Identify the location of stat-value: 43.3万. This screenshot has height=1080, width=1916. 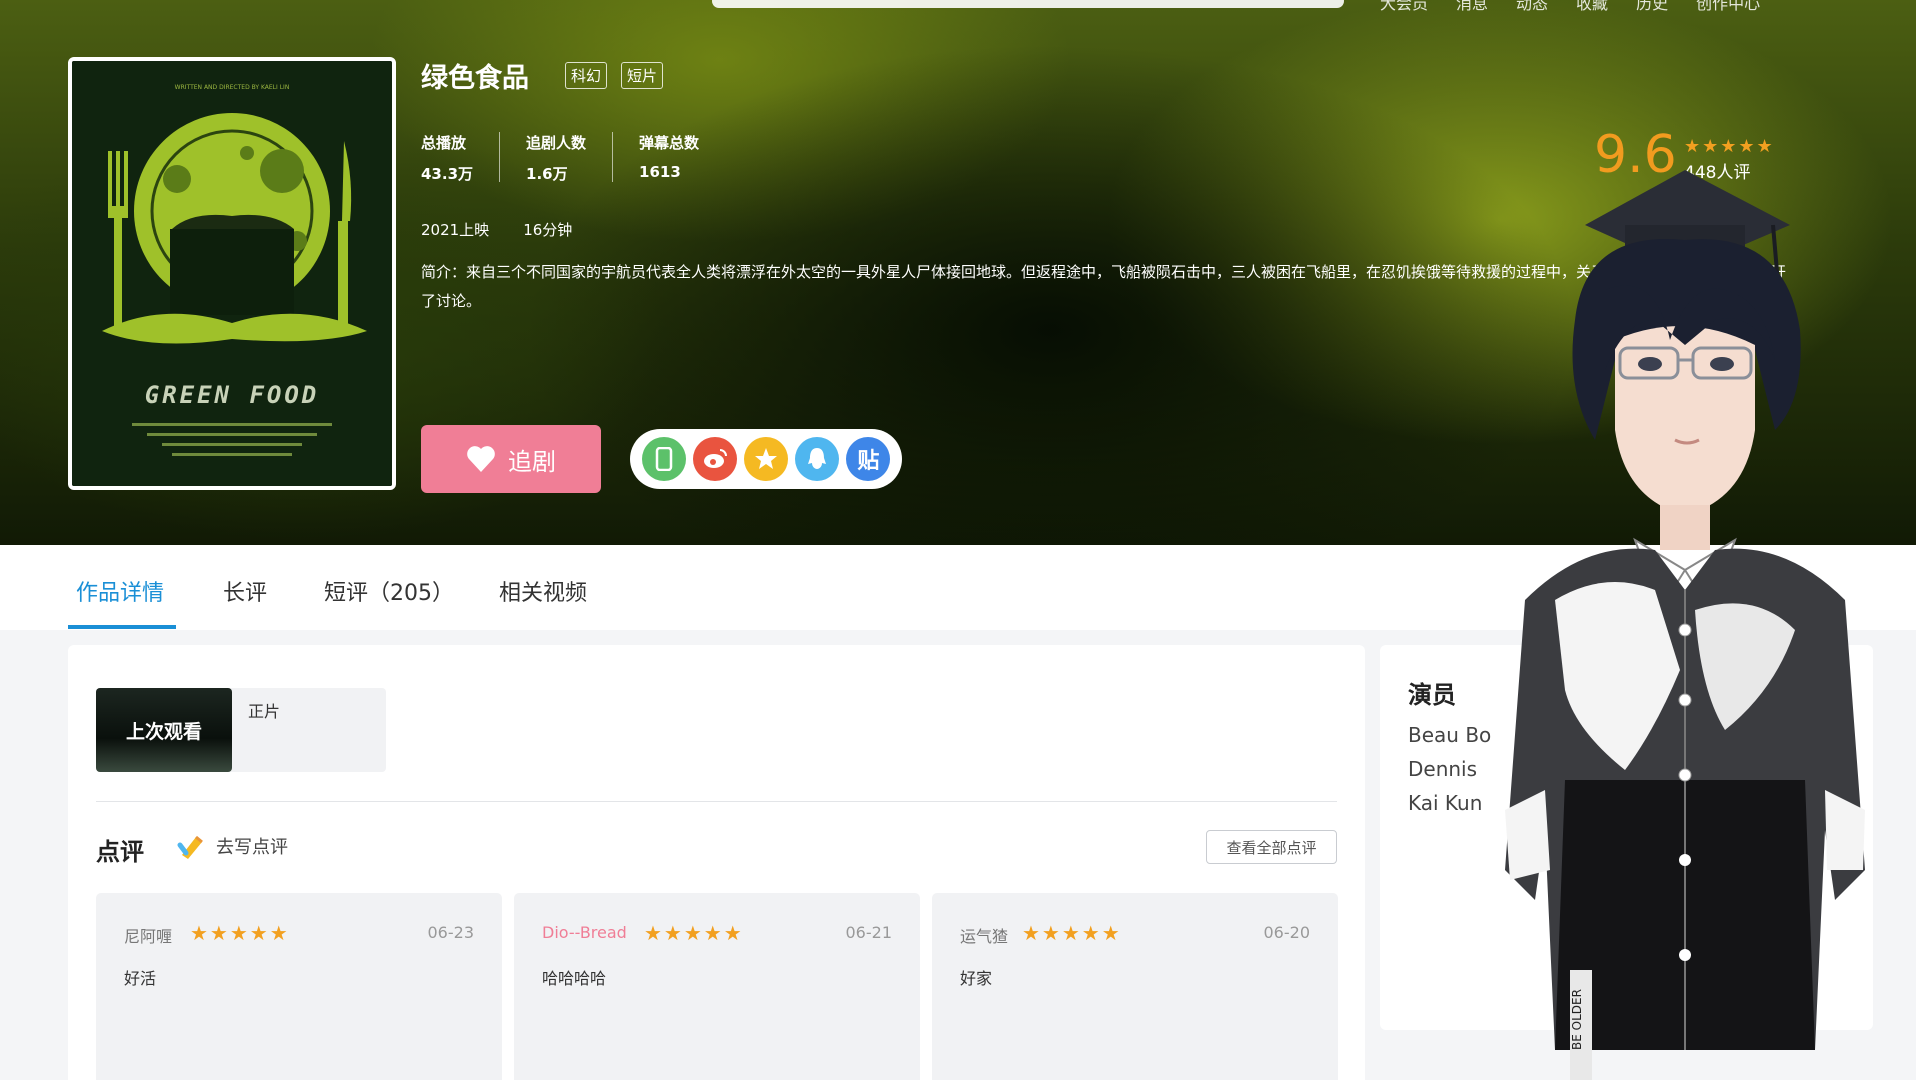
(447, 174).